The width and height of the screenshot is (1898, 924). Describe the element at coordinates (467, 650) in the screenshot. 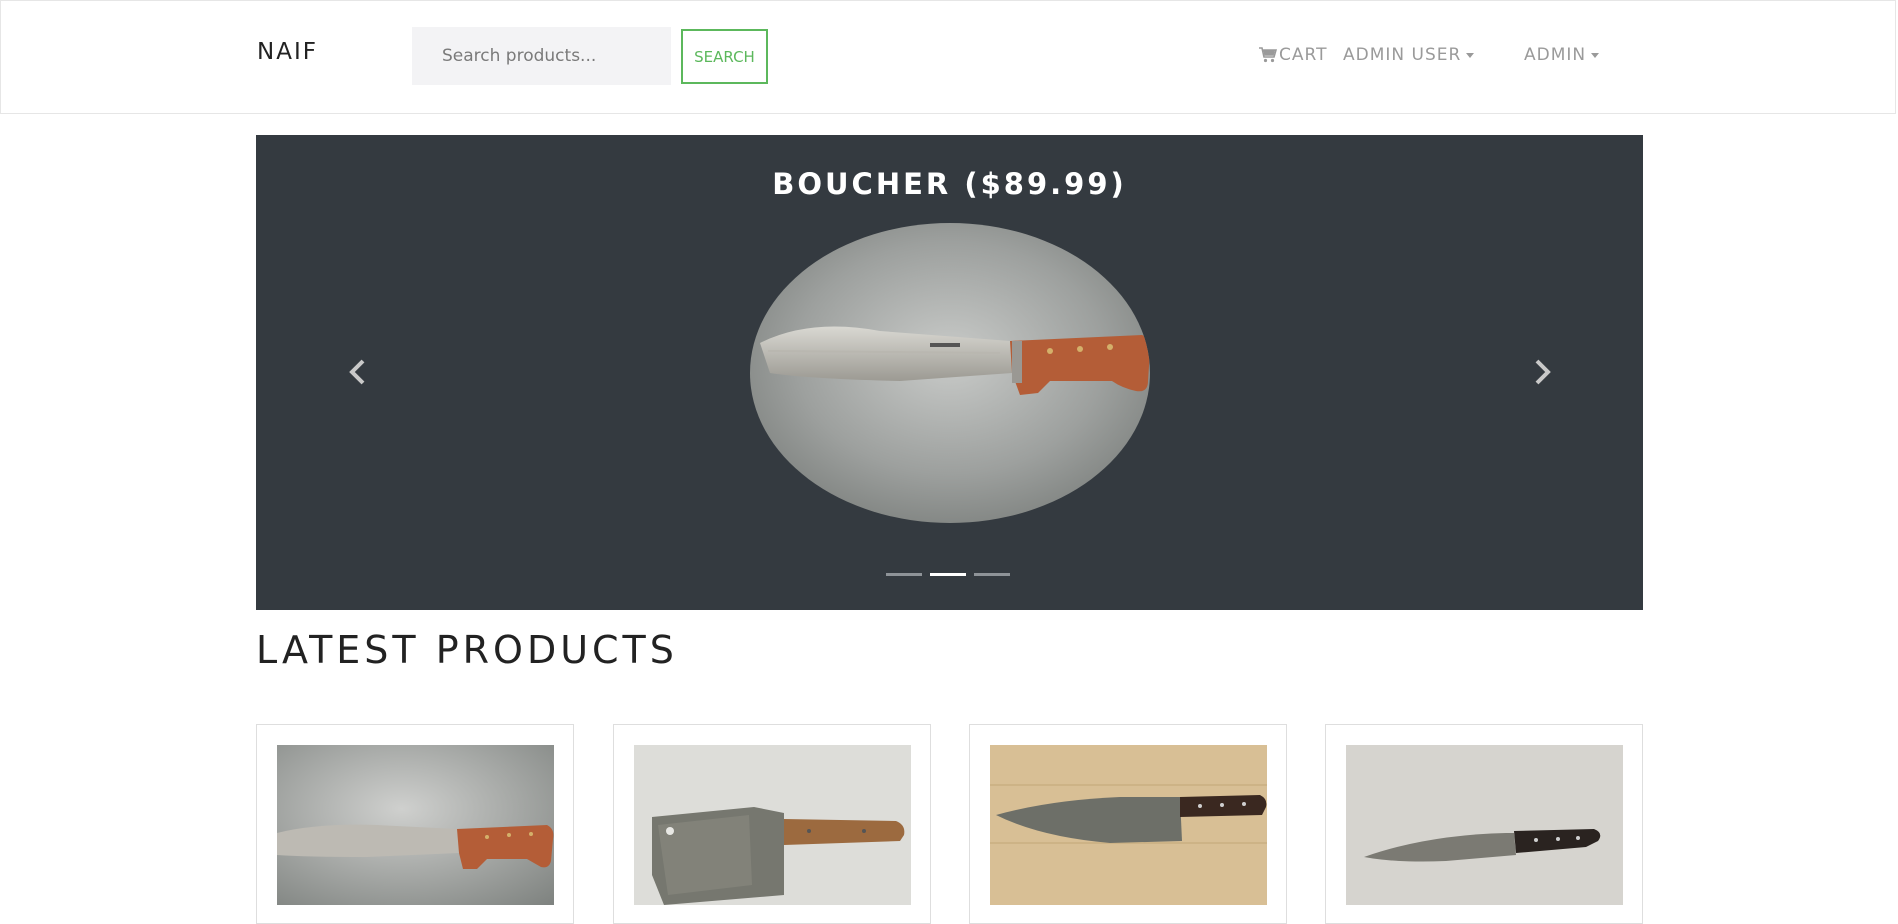

I see `latest-products-heading: LATEST PRODUCTS` at that location.